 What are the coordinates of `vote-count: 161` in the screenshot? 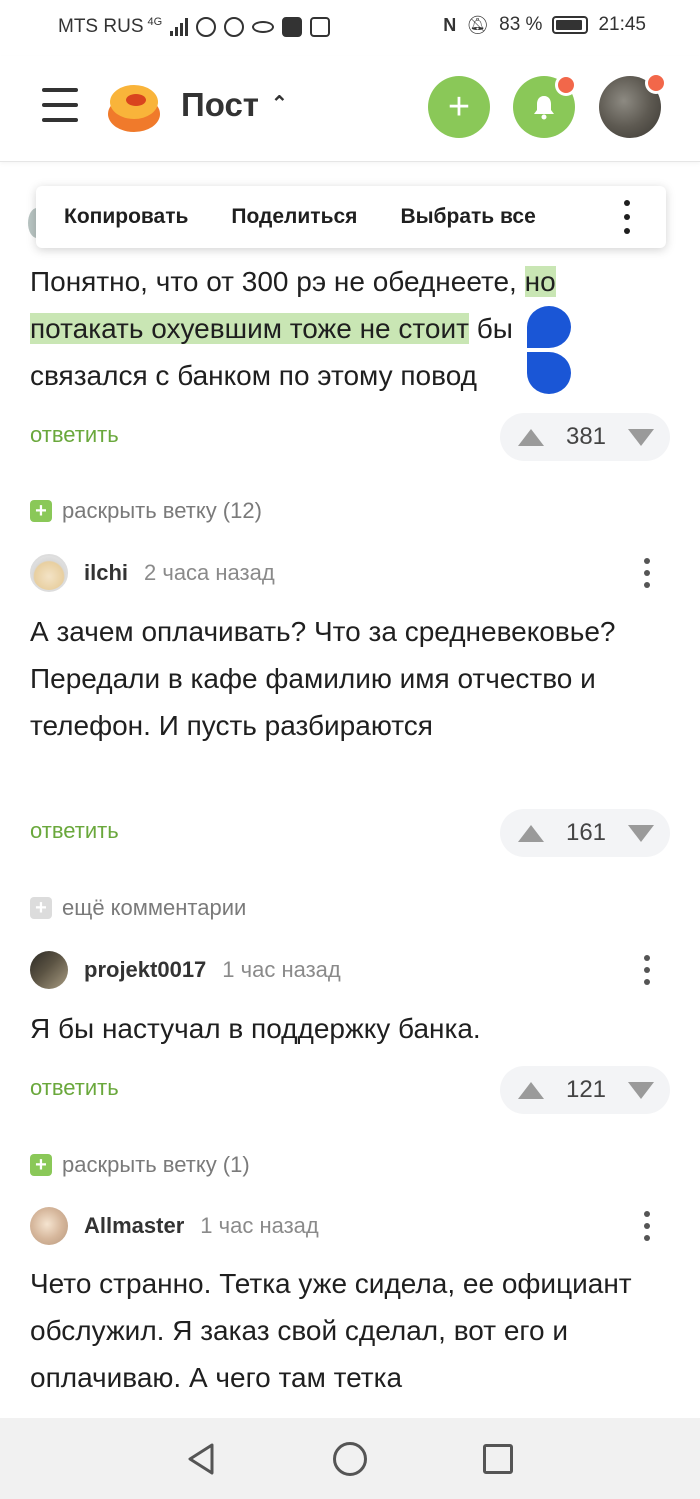 It's located at (586, 832).